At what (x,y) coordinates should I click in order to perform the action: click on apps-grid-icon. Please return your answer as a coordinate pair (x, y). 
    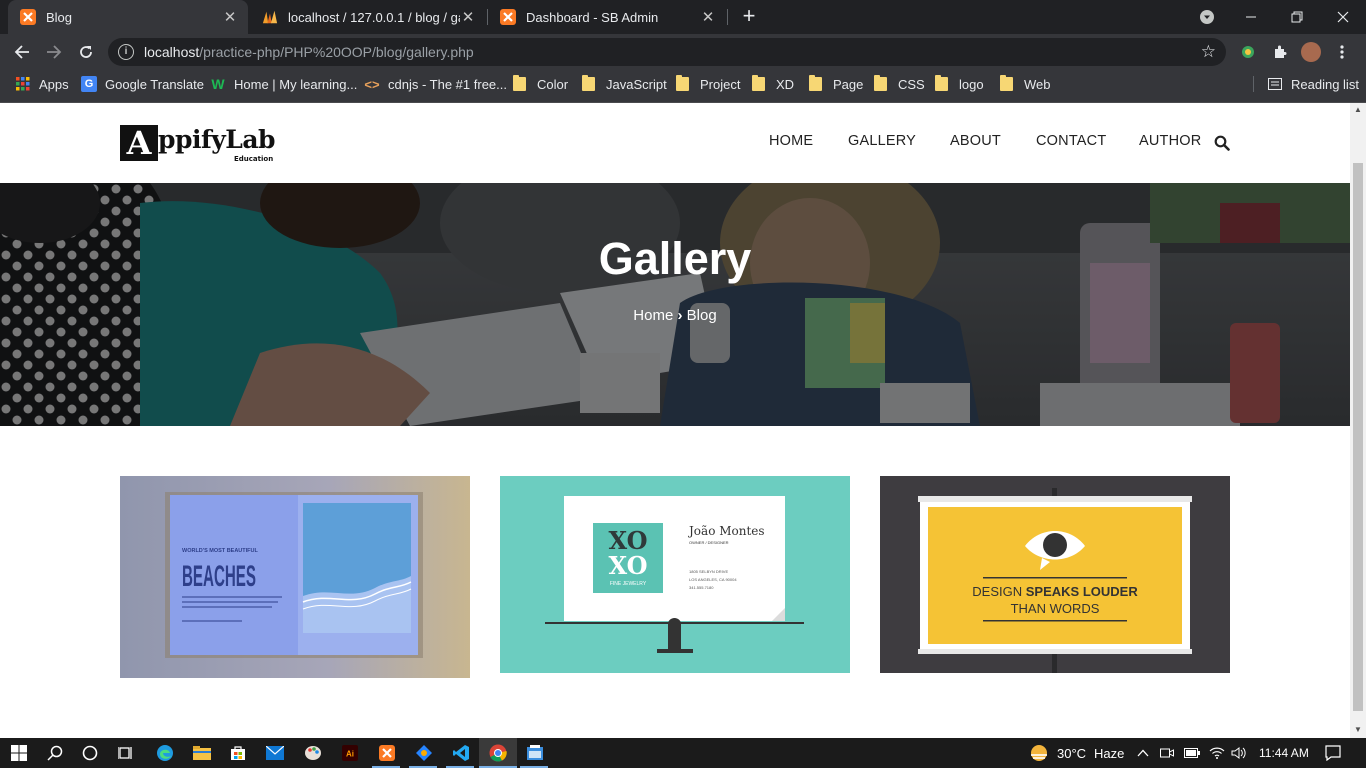
    Looking at the image, I should click on (23, 84).